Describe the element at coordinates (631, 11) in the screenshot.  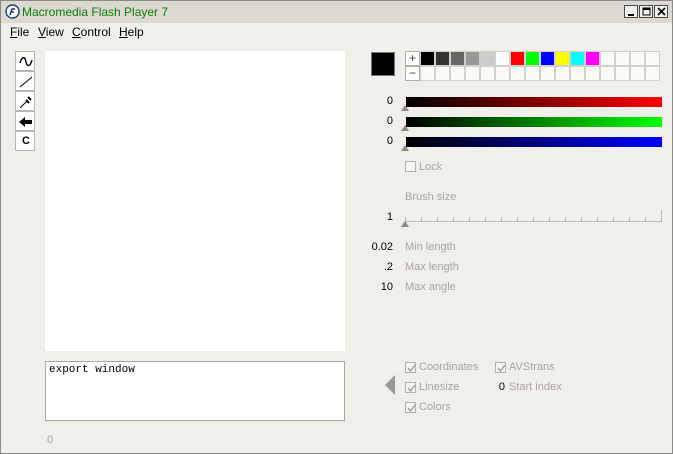
I see `minimize-button` at that location.